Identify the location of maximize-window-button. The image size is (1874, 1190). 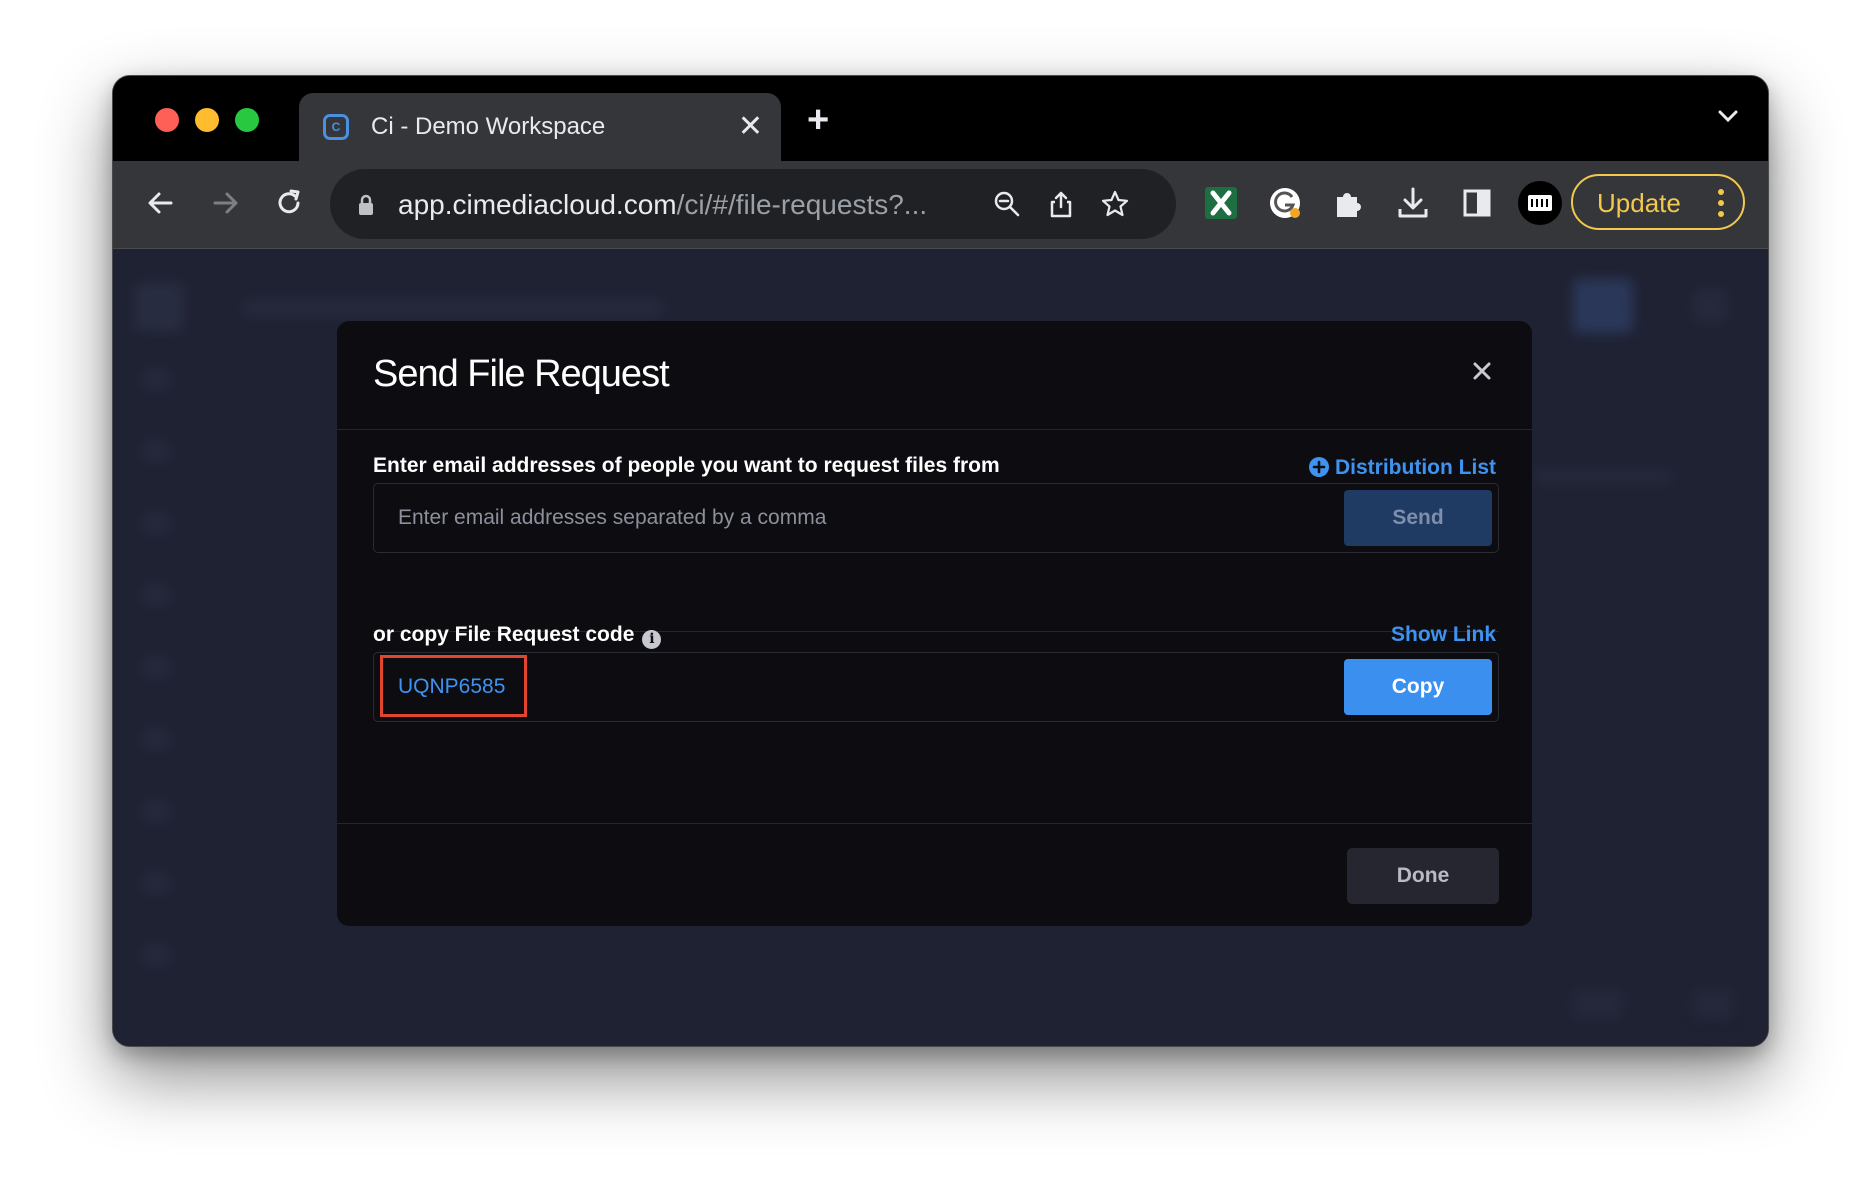
(247, 120).